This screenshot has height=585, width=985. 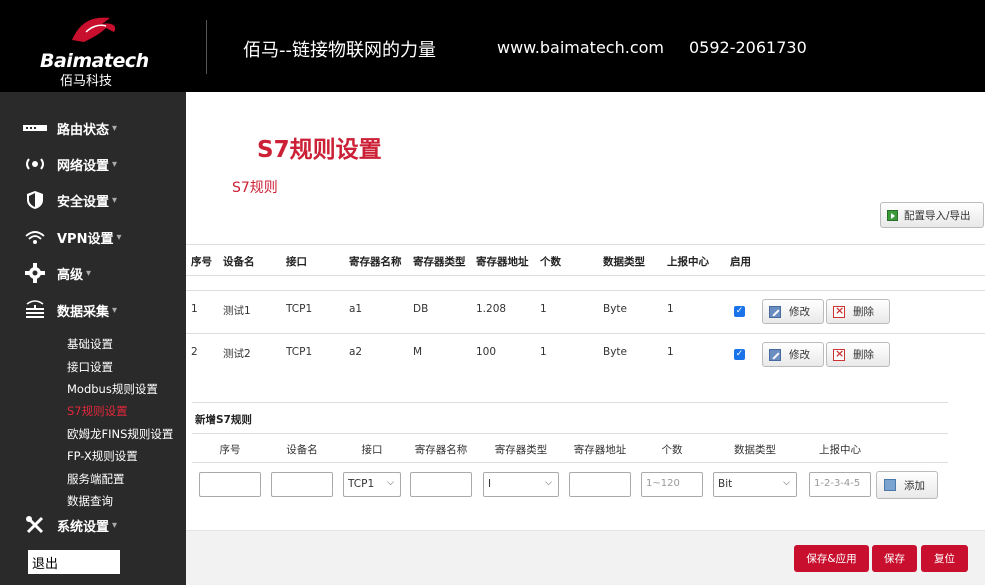 What do you see at coordinates (372, 484) in the screenshot?
I see `iface-select: TCP1 ⌵` at bounding box center [372, 484].